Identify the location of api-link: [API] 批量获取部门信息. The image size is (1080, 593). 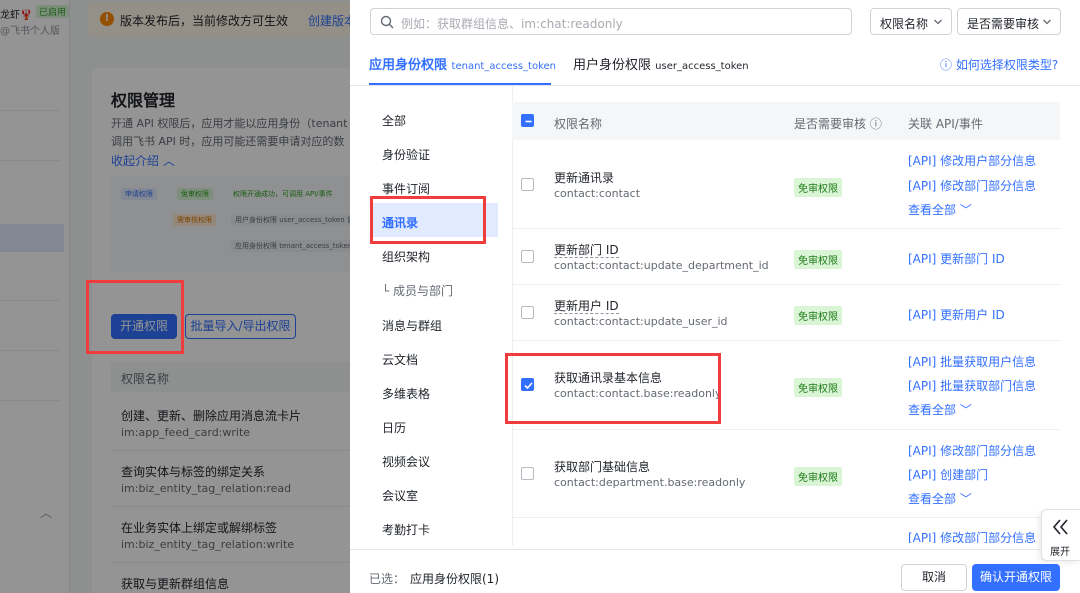
(972, 385).